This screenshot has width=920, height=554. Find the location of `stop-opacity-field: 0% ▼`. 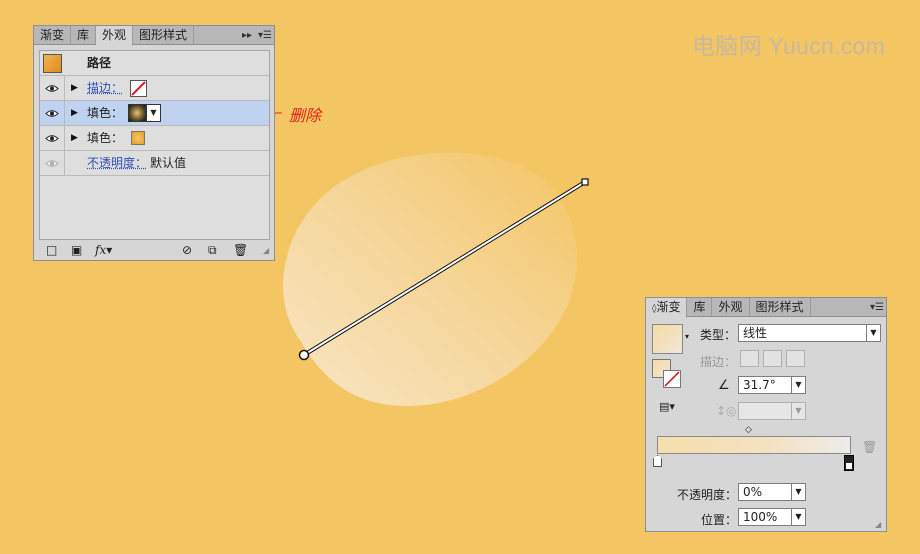

stop-opacity-field: 0% ▼ is located at coordinates (772, 492).